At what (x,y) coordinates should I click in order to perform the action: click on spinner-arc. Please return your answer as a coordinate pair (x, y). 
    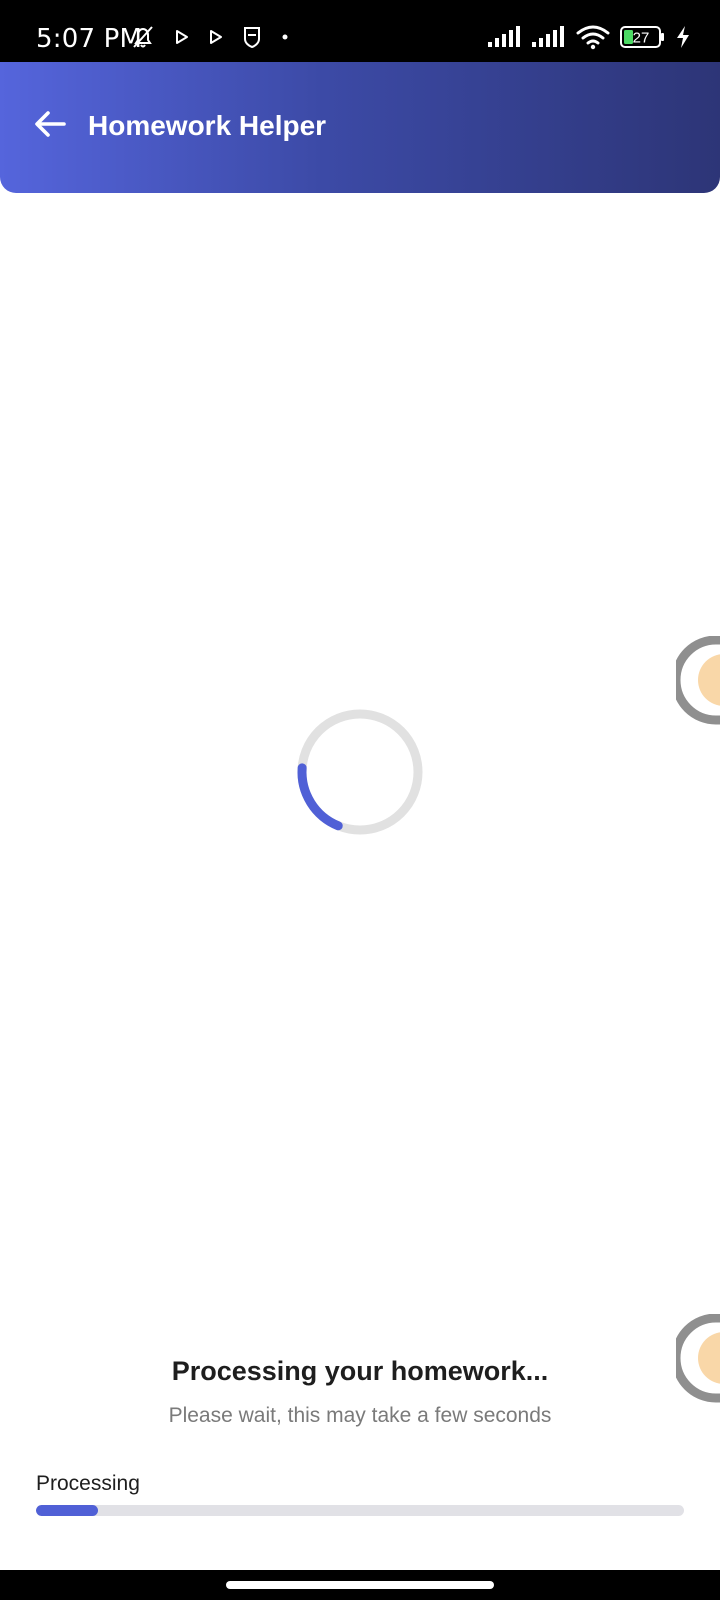
    Looking at the image, I should click on (360, 772).